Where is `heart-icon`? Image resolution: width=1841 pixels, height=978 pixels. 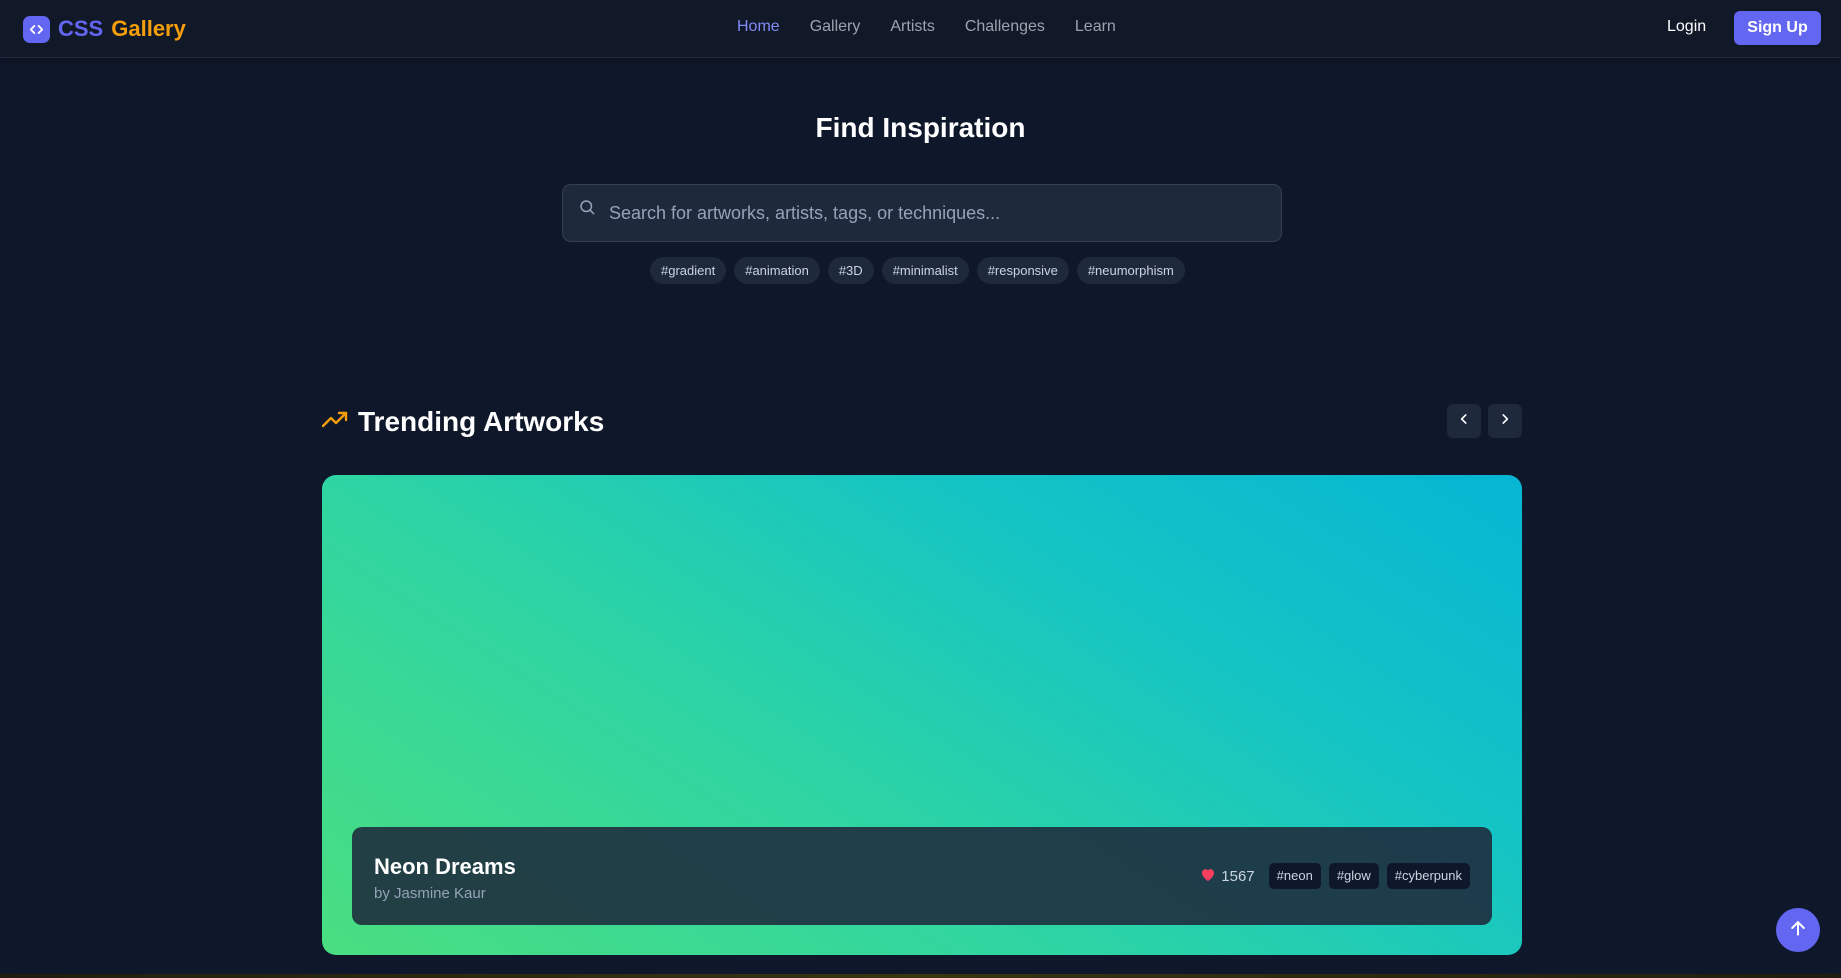 heart-icon is located at coordinates (1208, 876).